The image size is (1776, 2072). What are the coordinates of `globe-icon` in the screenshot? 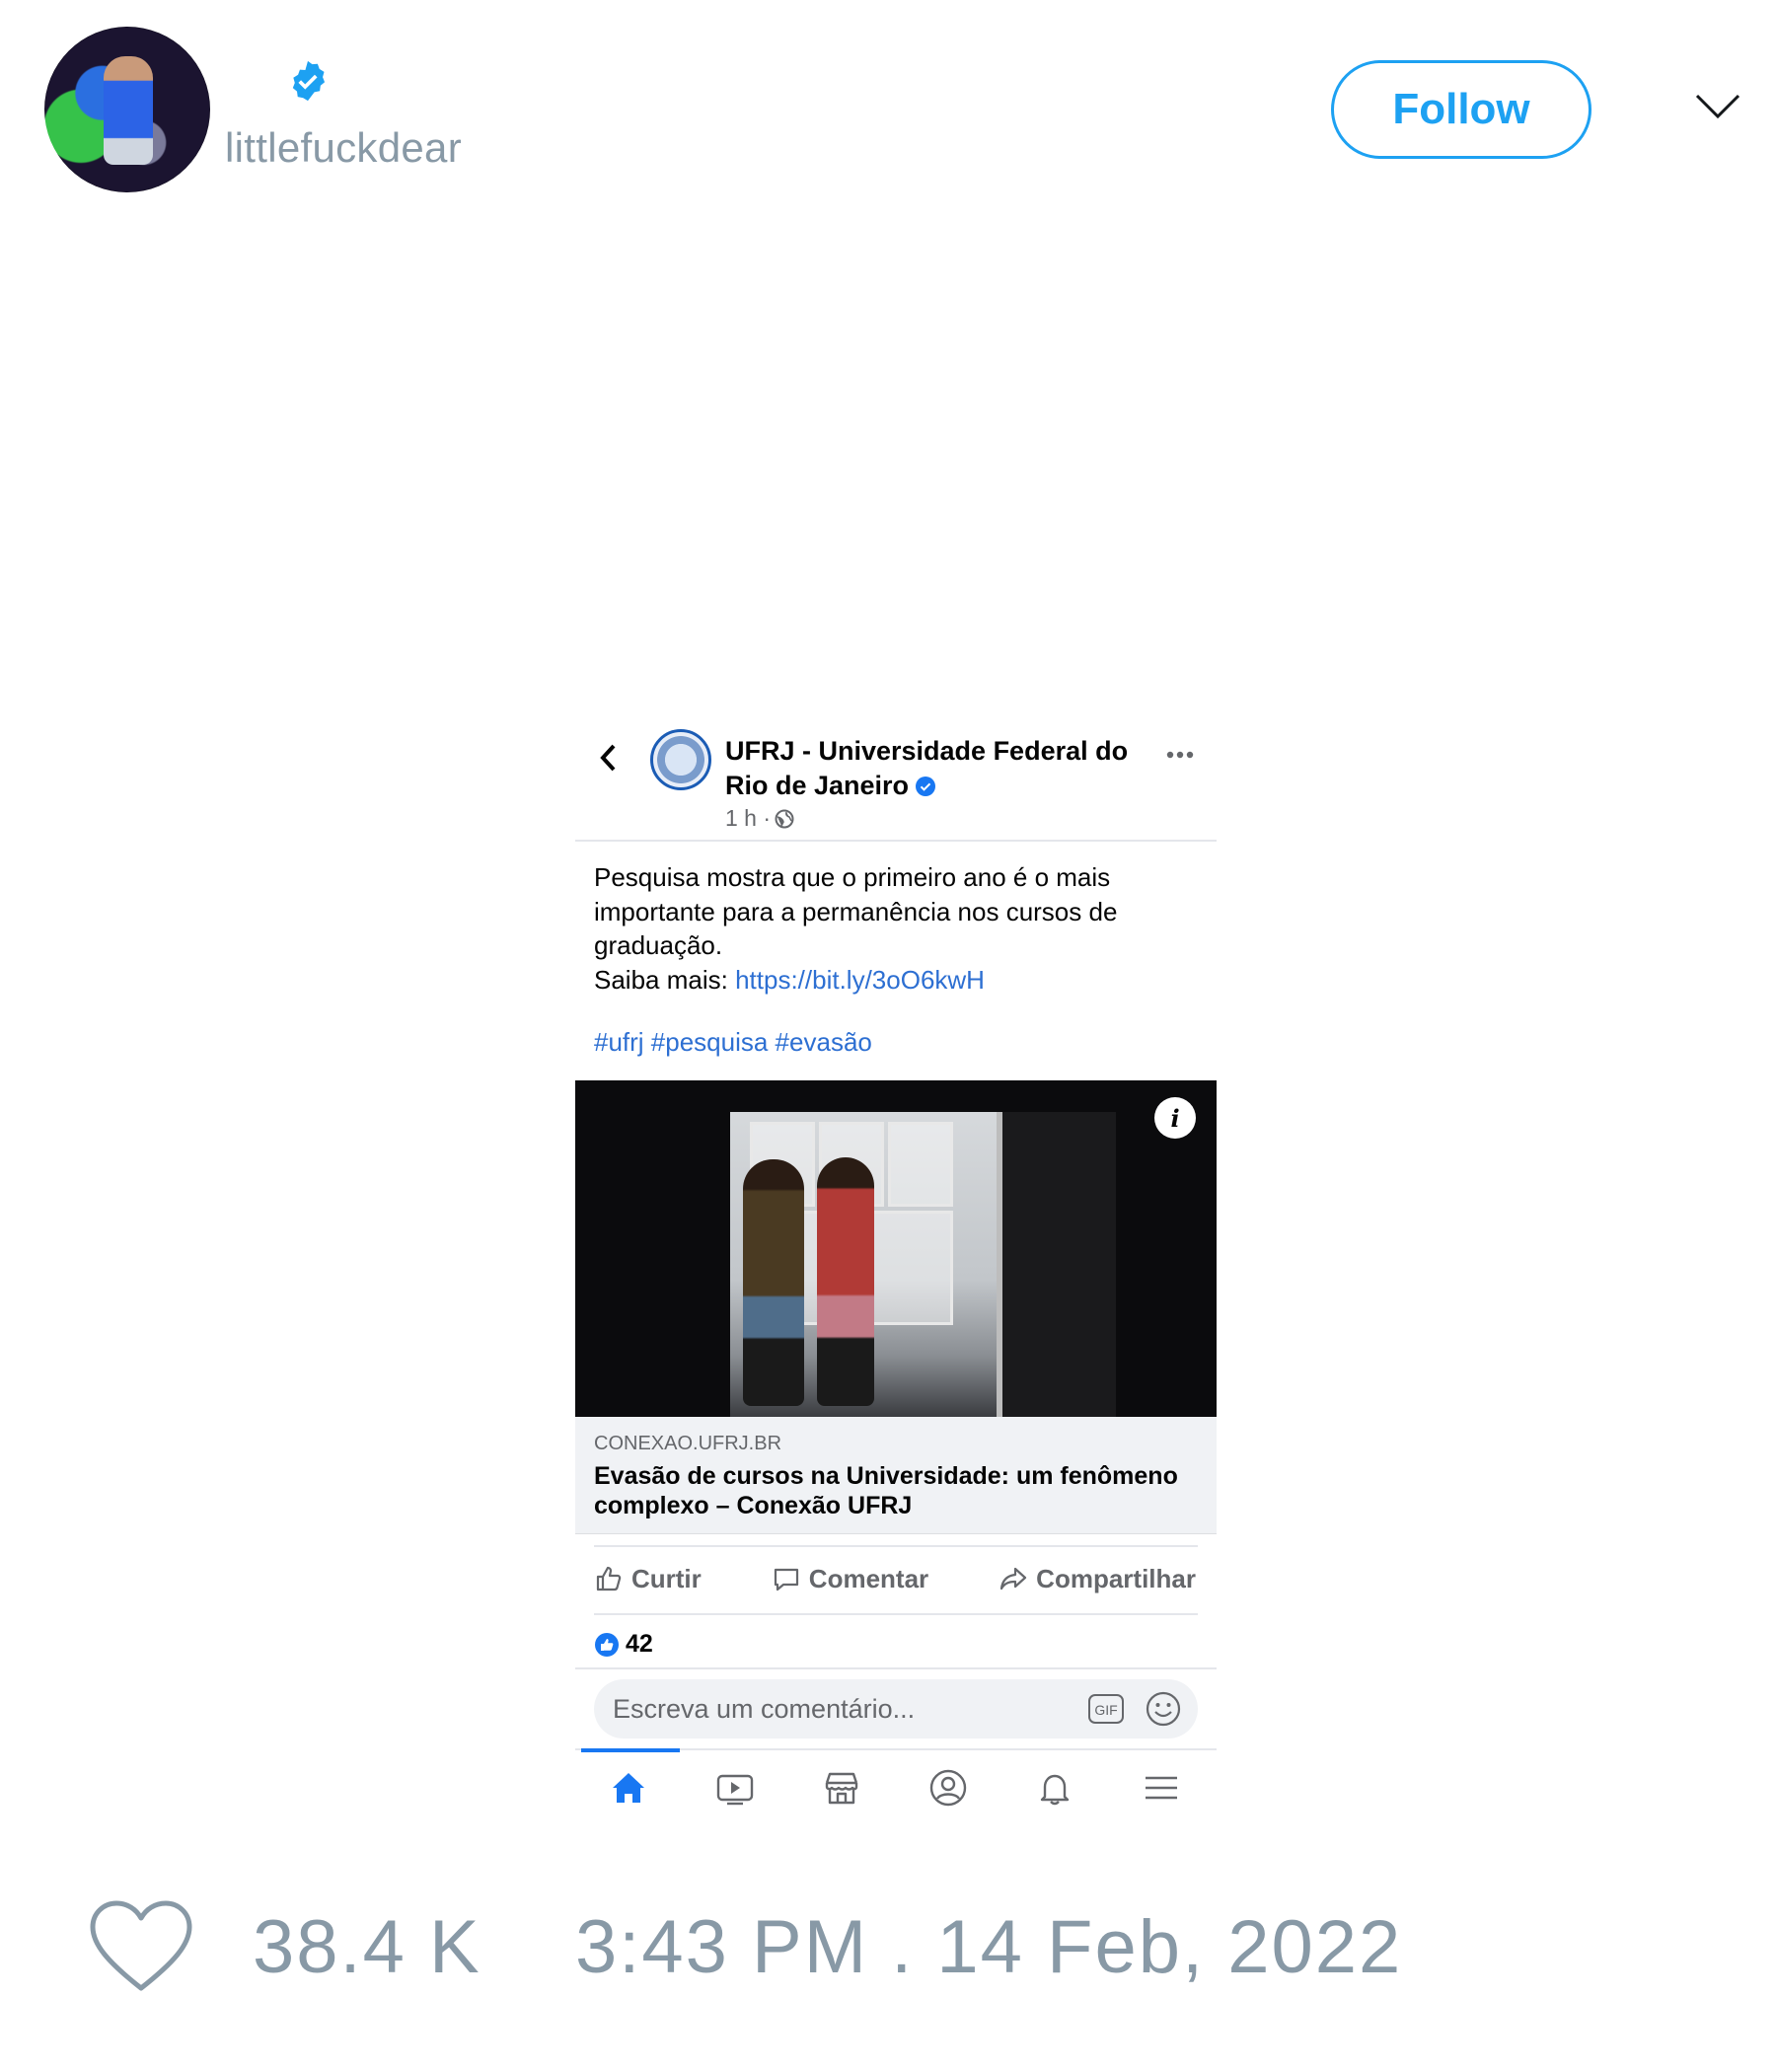 It's located at (785, 819).